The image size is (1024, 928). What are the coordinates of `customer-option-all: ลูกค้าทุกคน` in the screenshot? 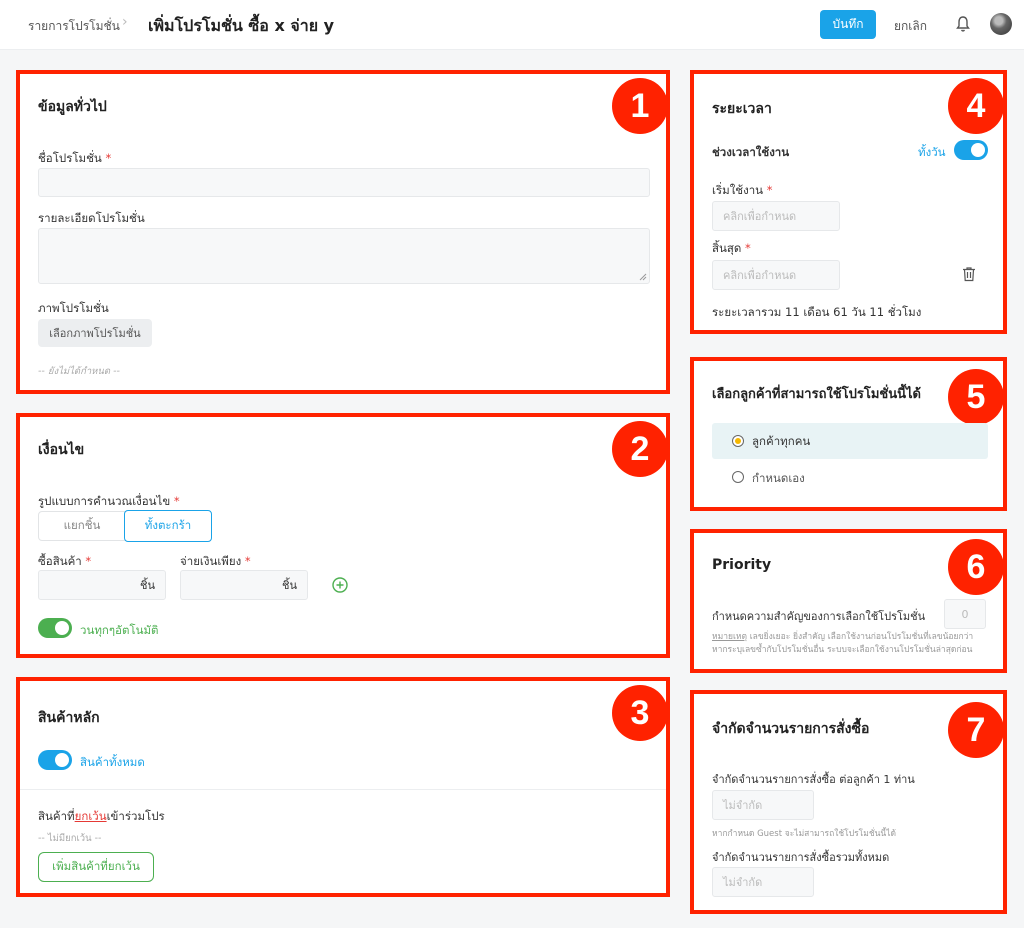 It's located at (850, 441).